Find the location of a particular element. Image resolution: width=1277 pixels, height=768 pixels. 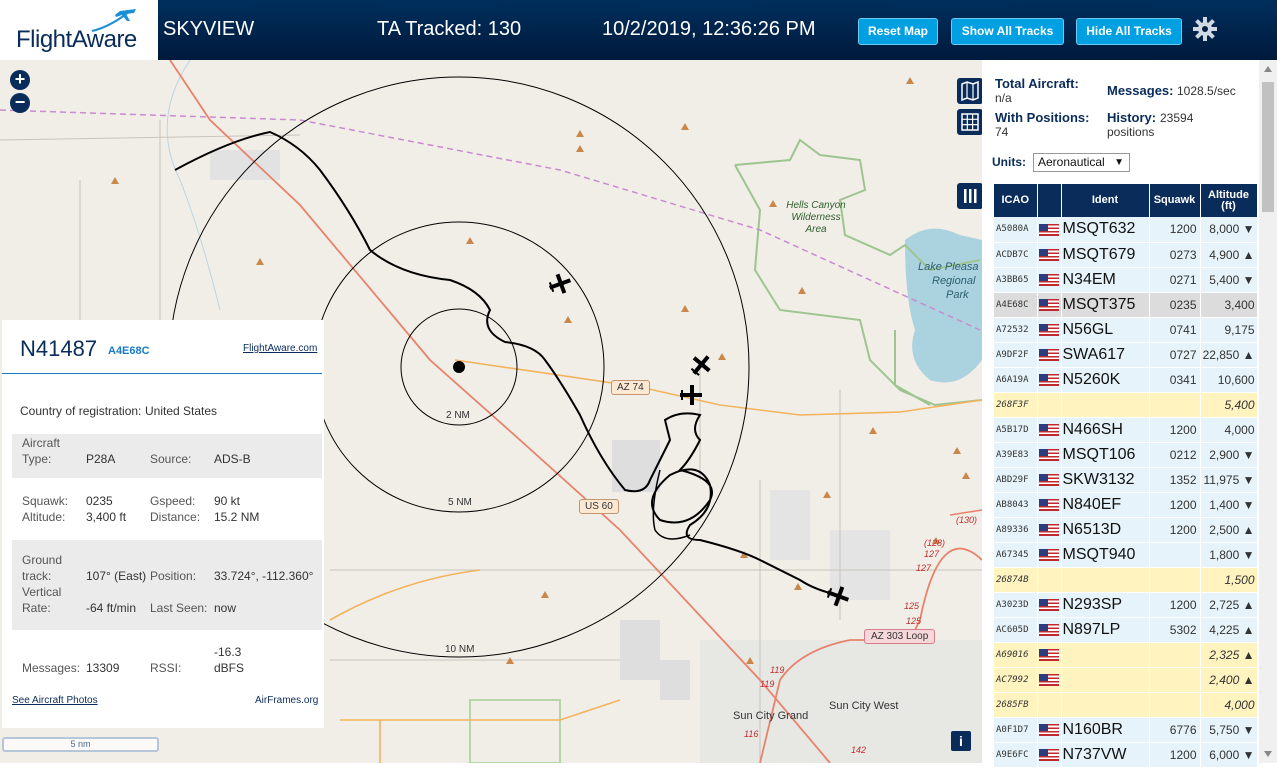

cell-ident: N160BR is located at coordinates (1105, 730).